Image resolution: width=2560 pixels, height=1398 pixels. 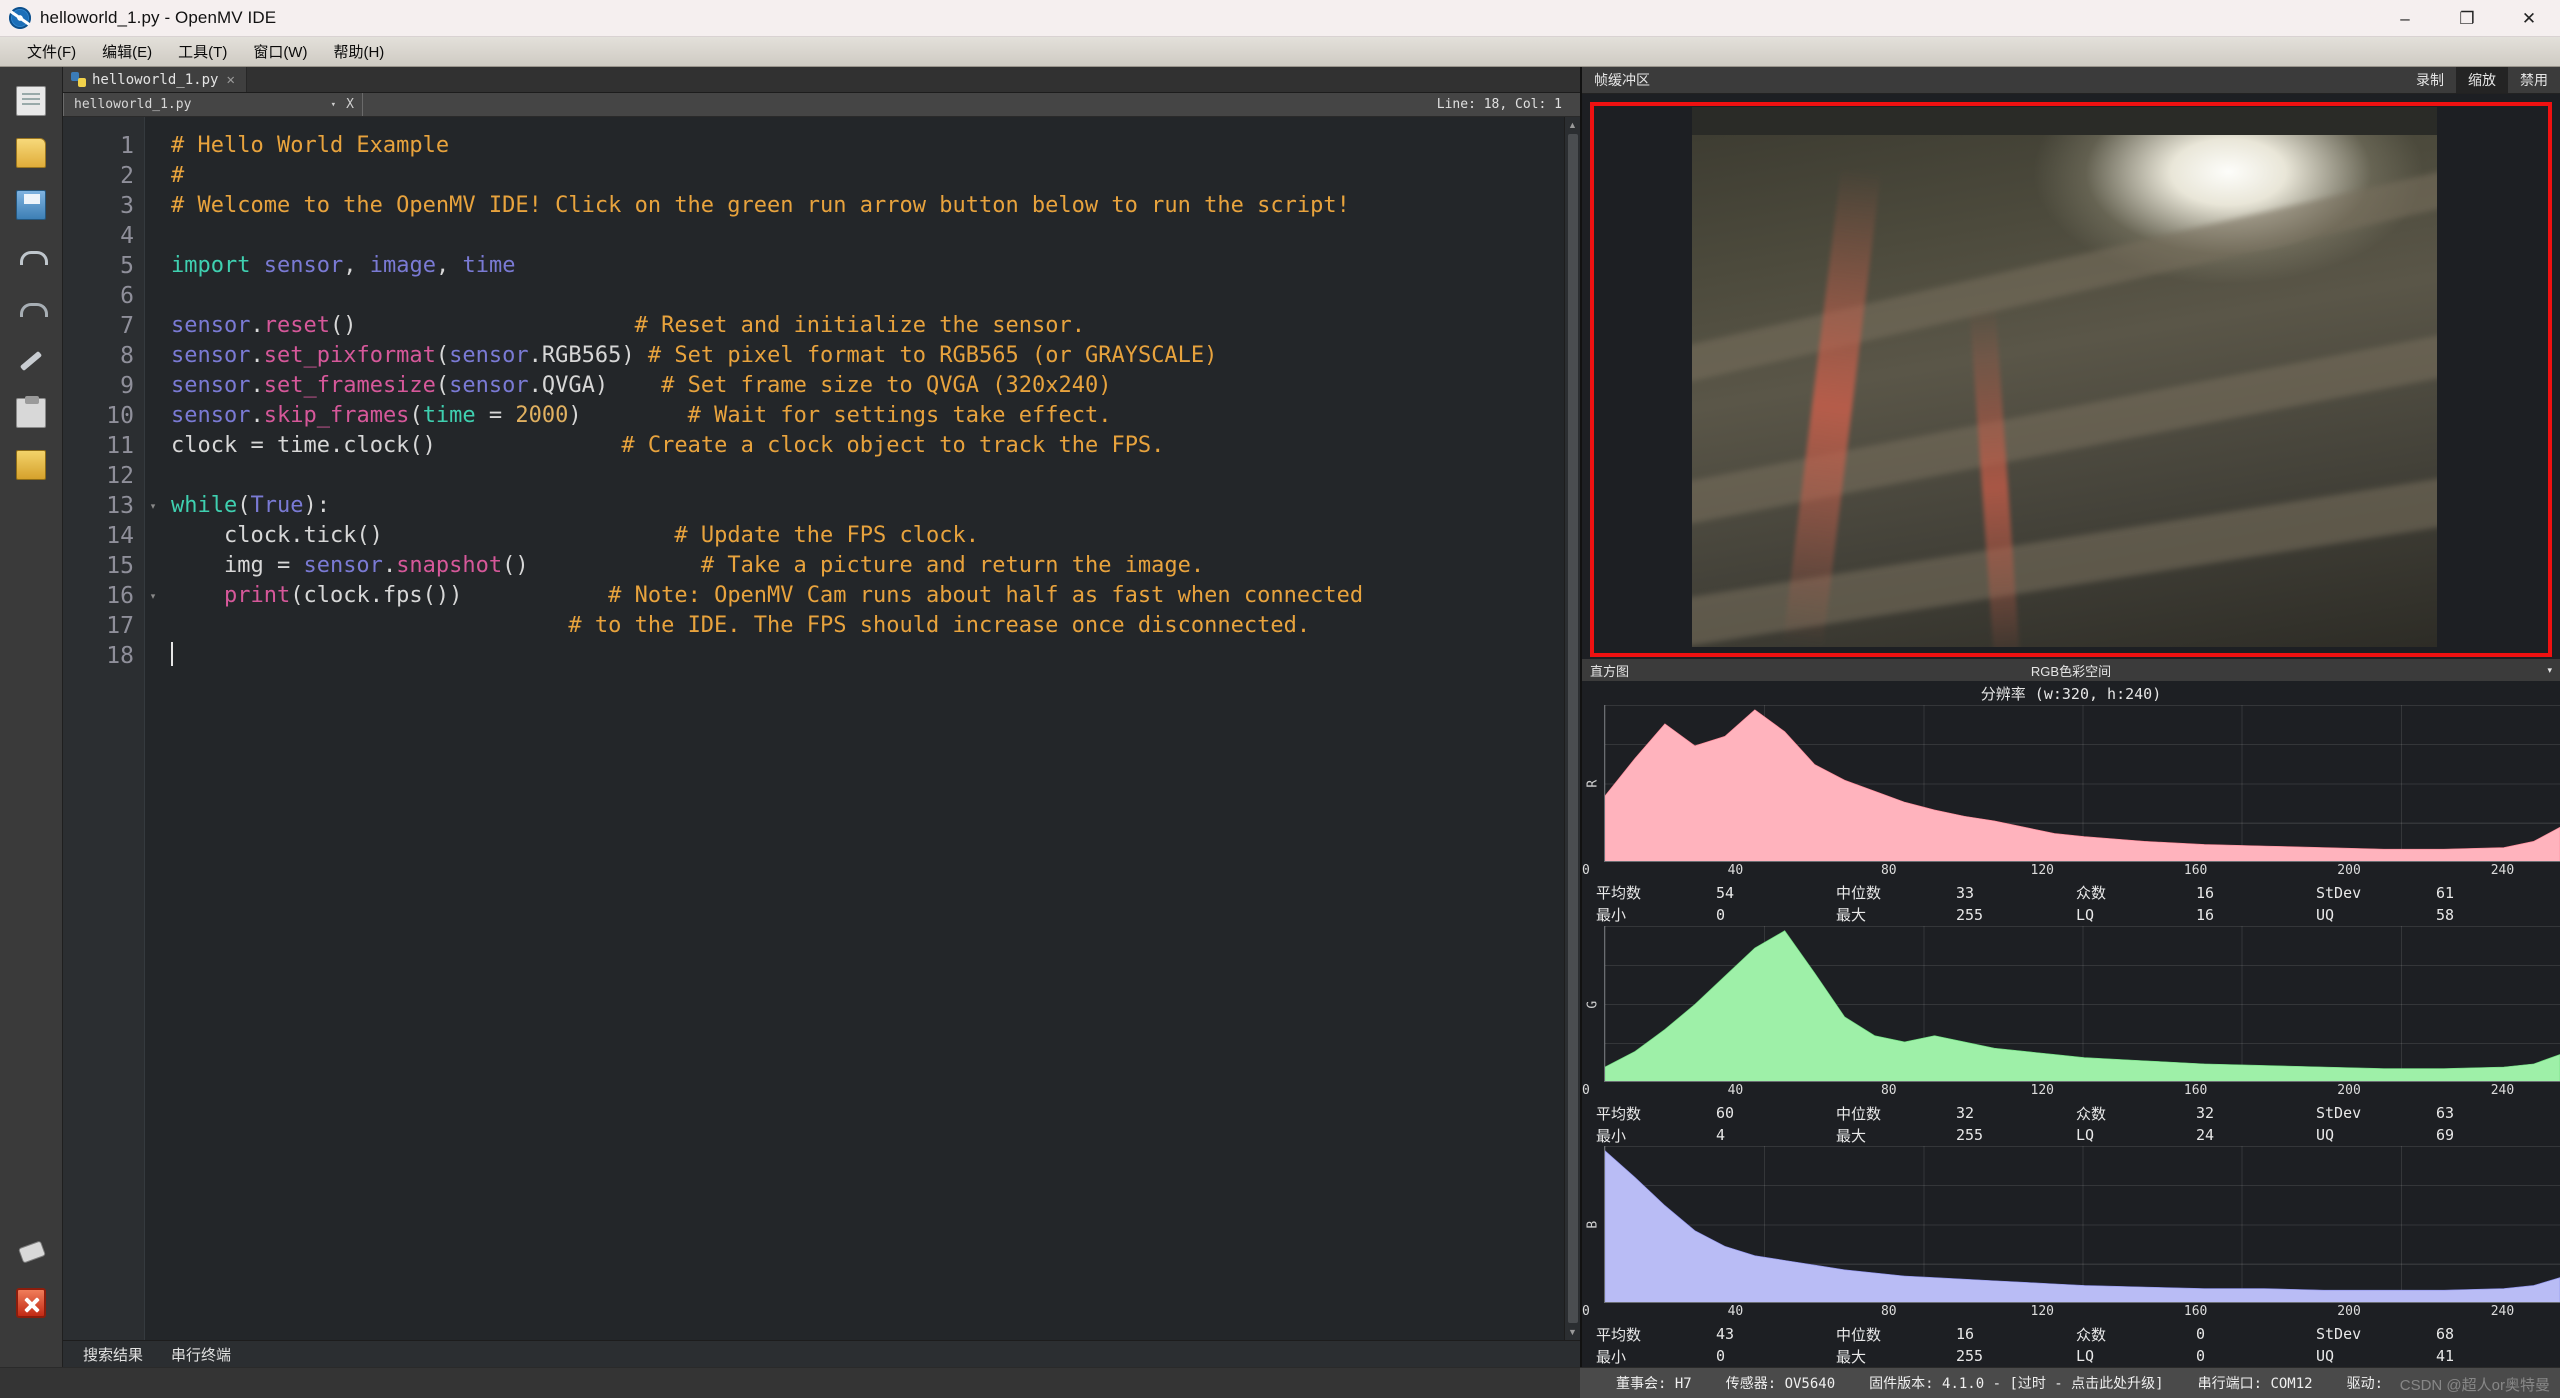 I want to click on stat-value-mean-b: 43, so click(x=1725, y=1334).